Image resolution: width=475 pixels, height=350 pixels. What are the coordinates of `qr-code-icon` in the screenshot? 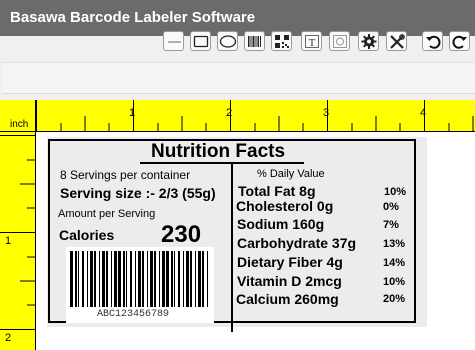 It's located at (282, 41).